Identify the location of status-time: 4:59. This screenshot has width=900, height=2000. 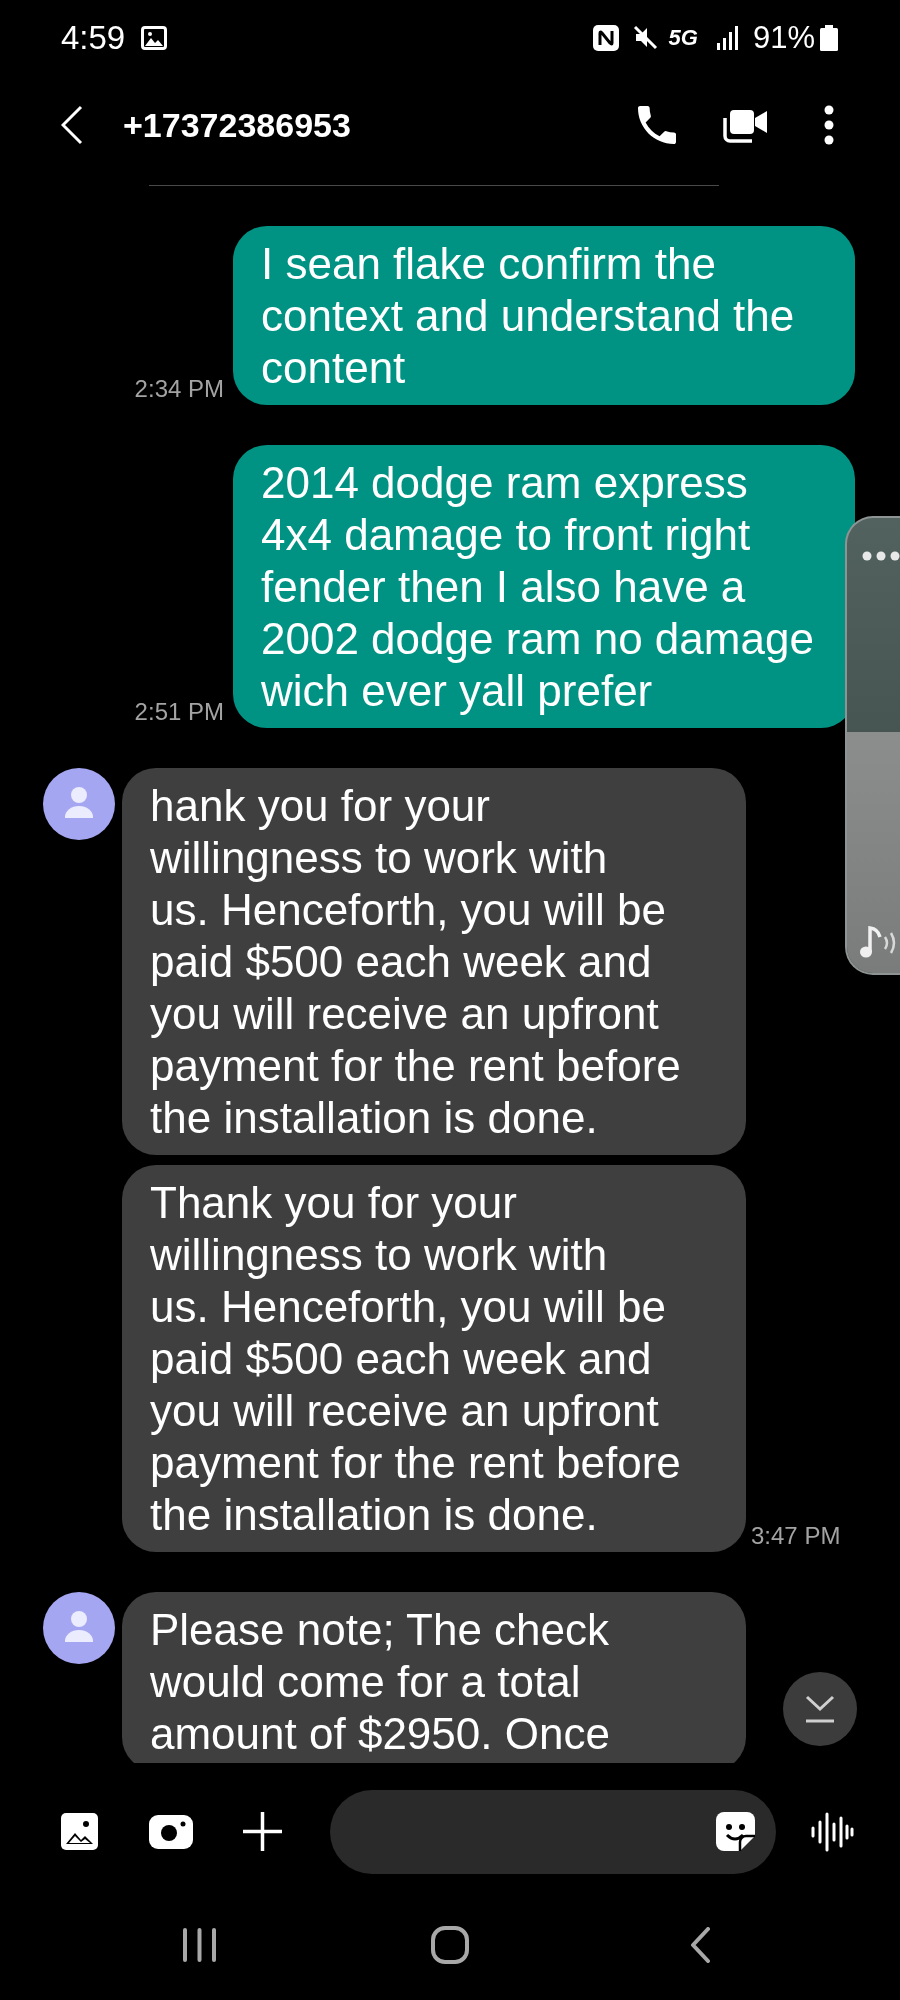
(93, 37).